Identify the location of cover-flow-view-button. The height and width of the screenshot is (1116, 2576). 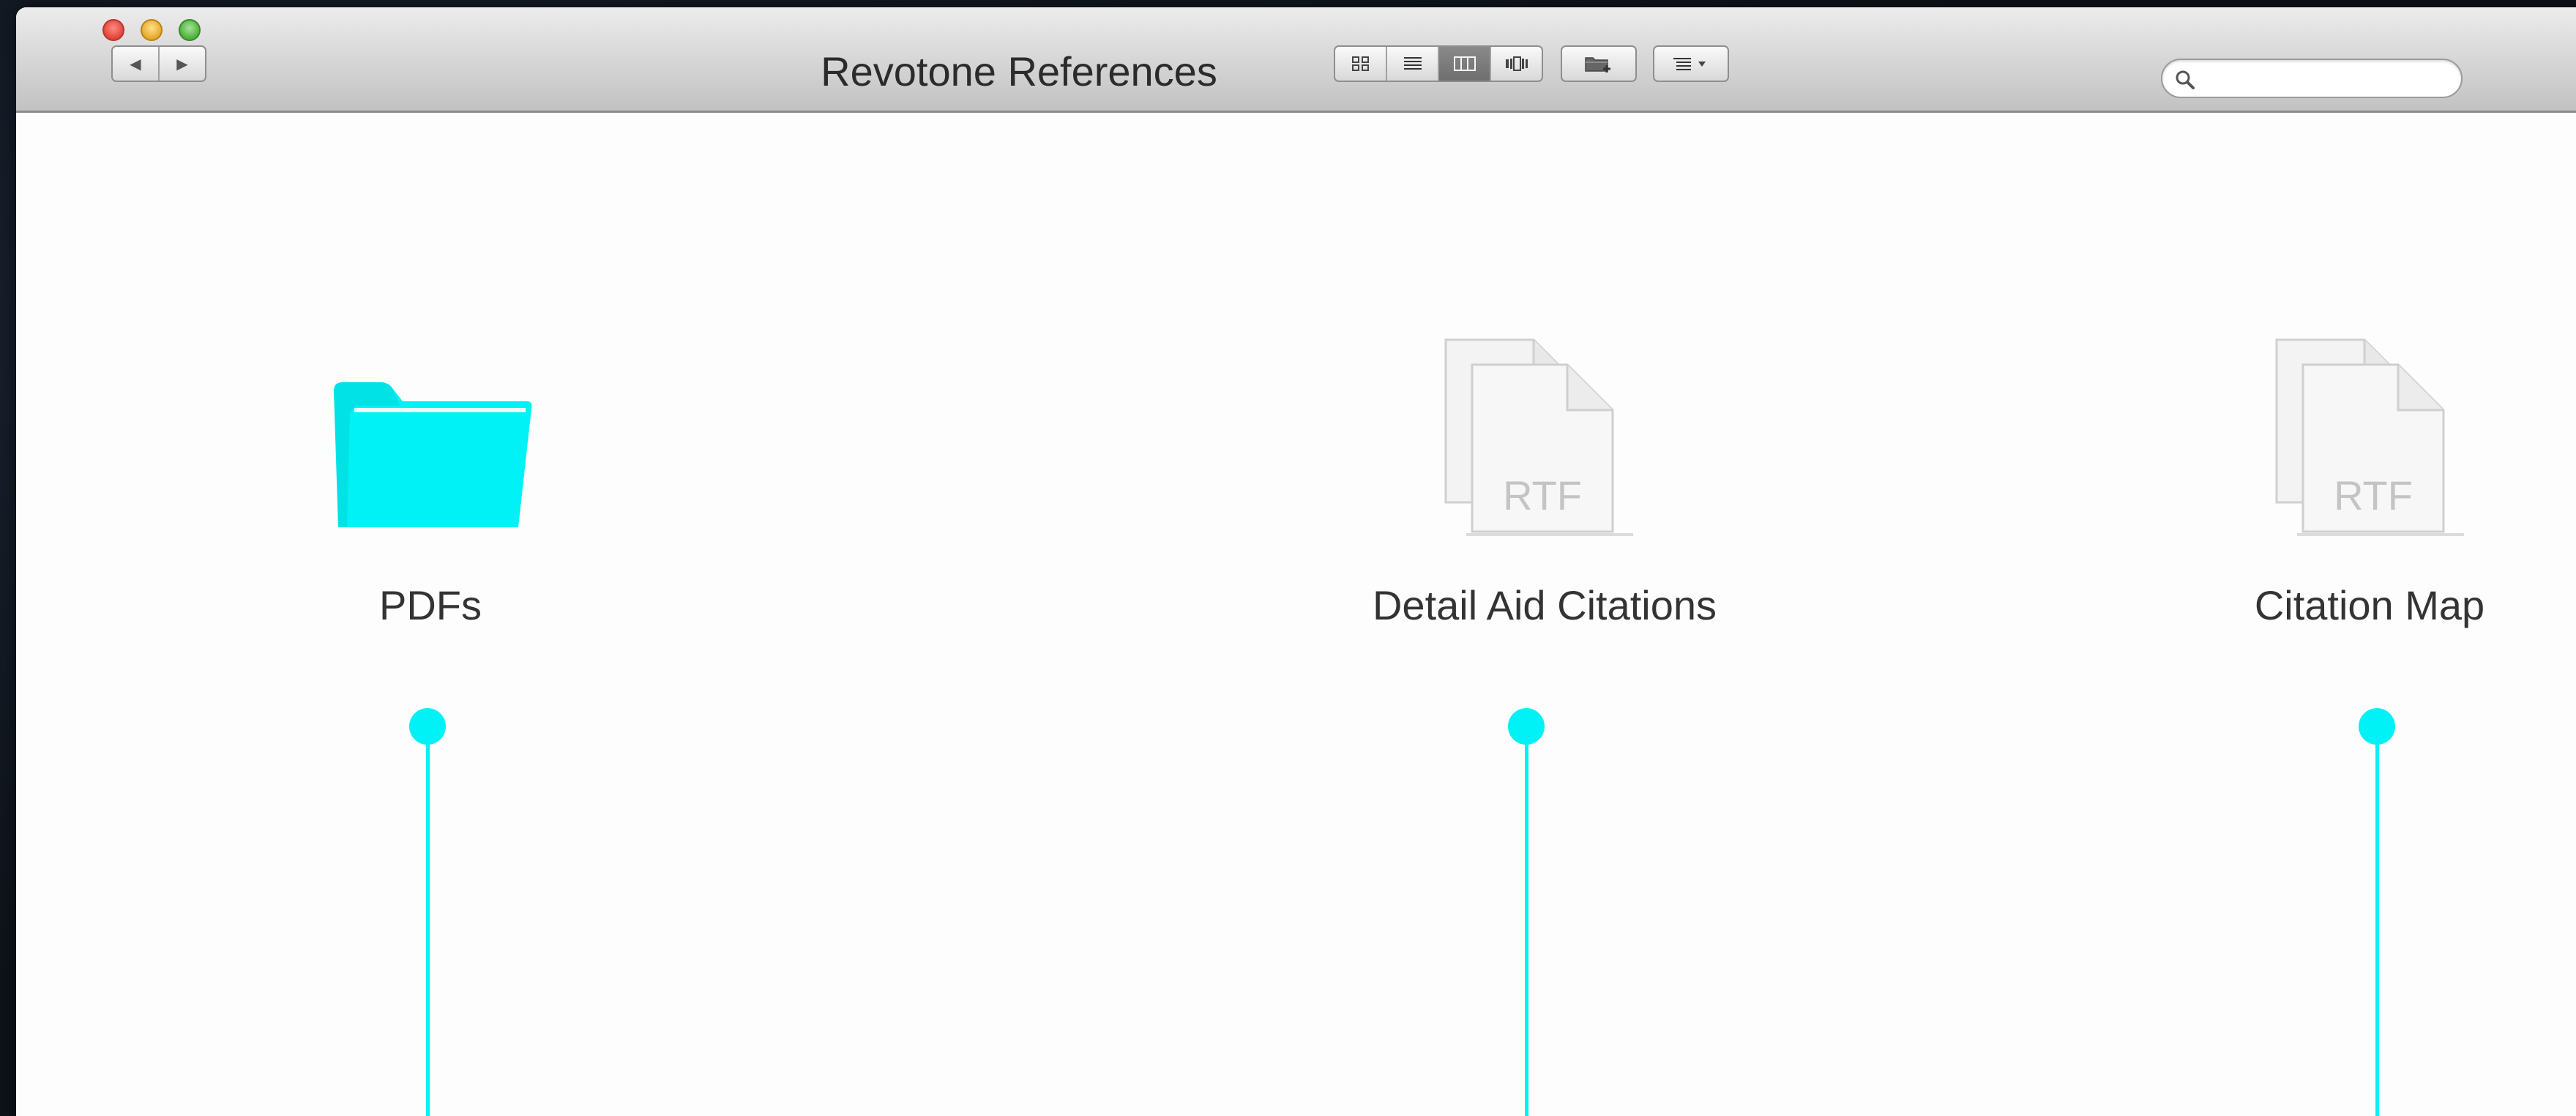
(1516, 64).